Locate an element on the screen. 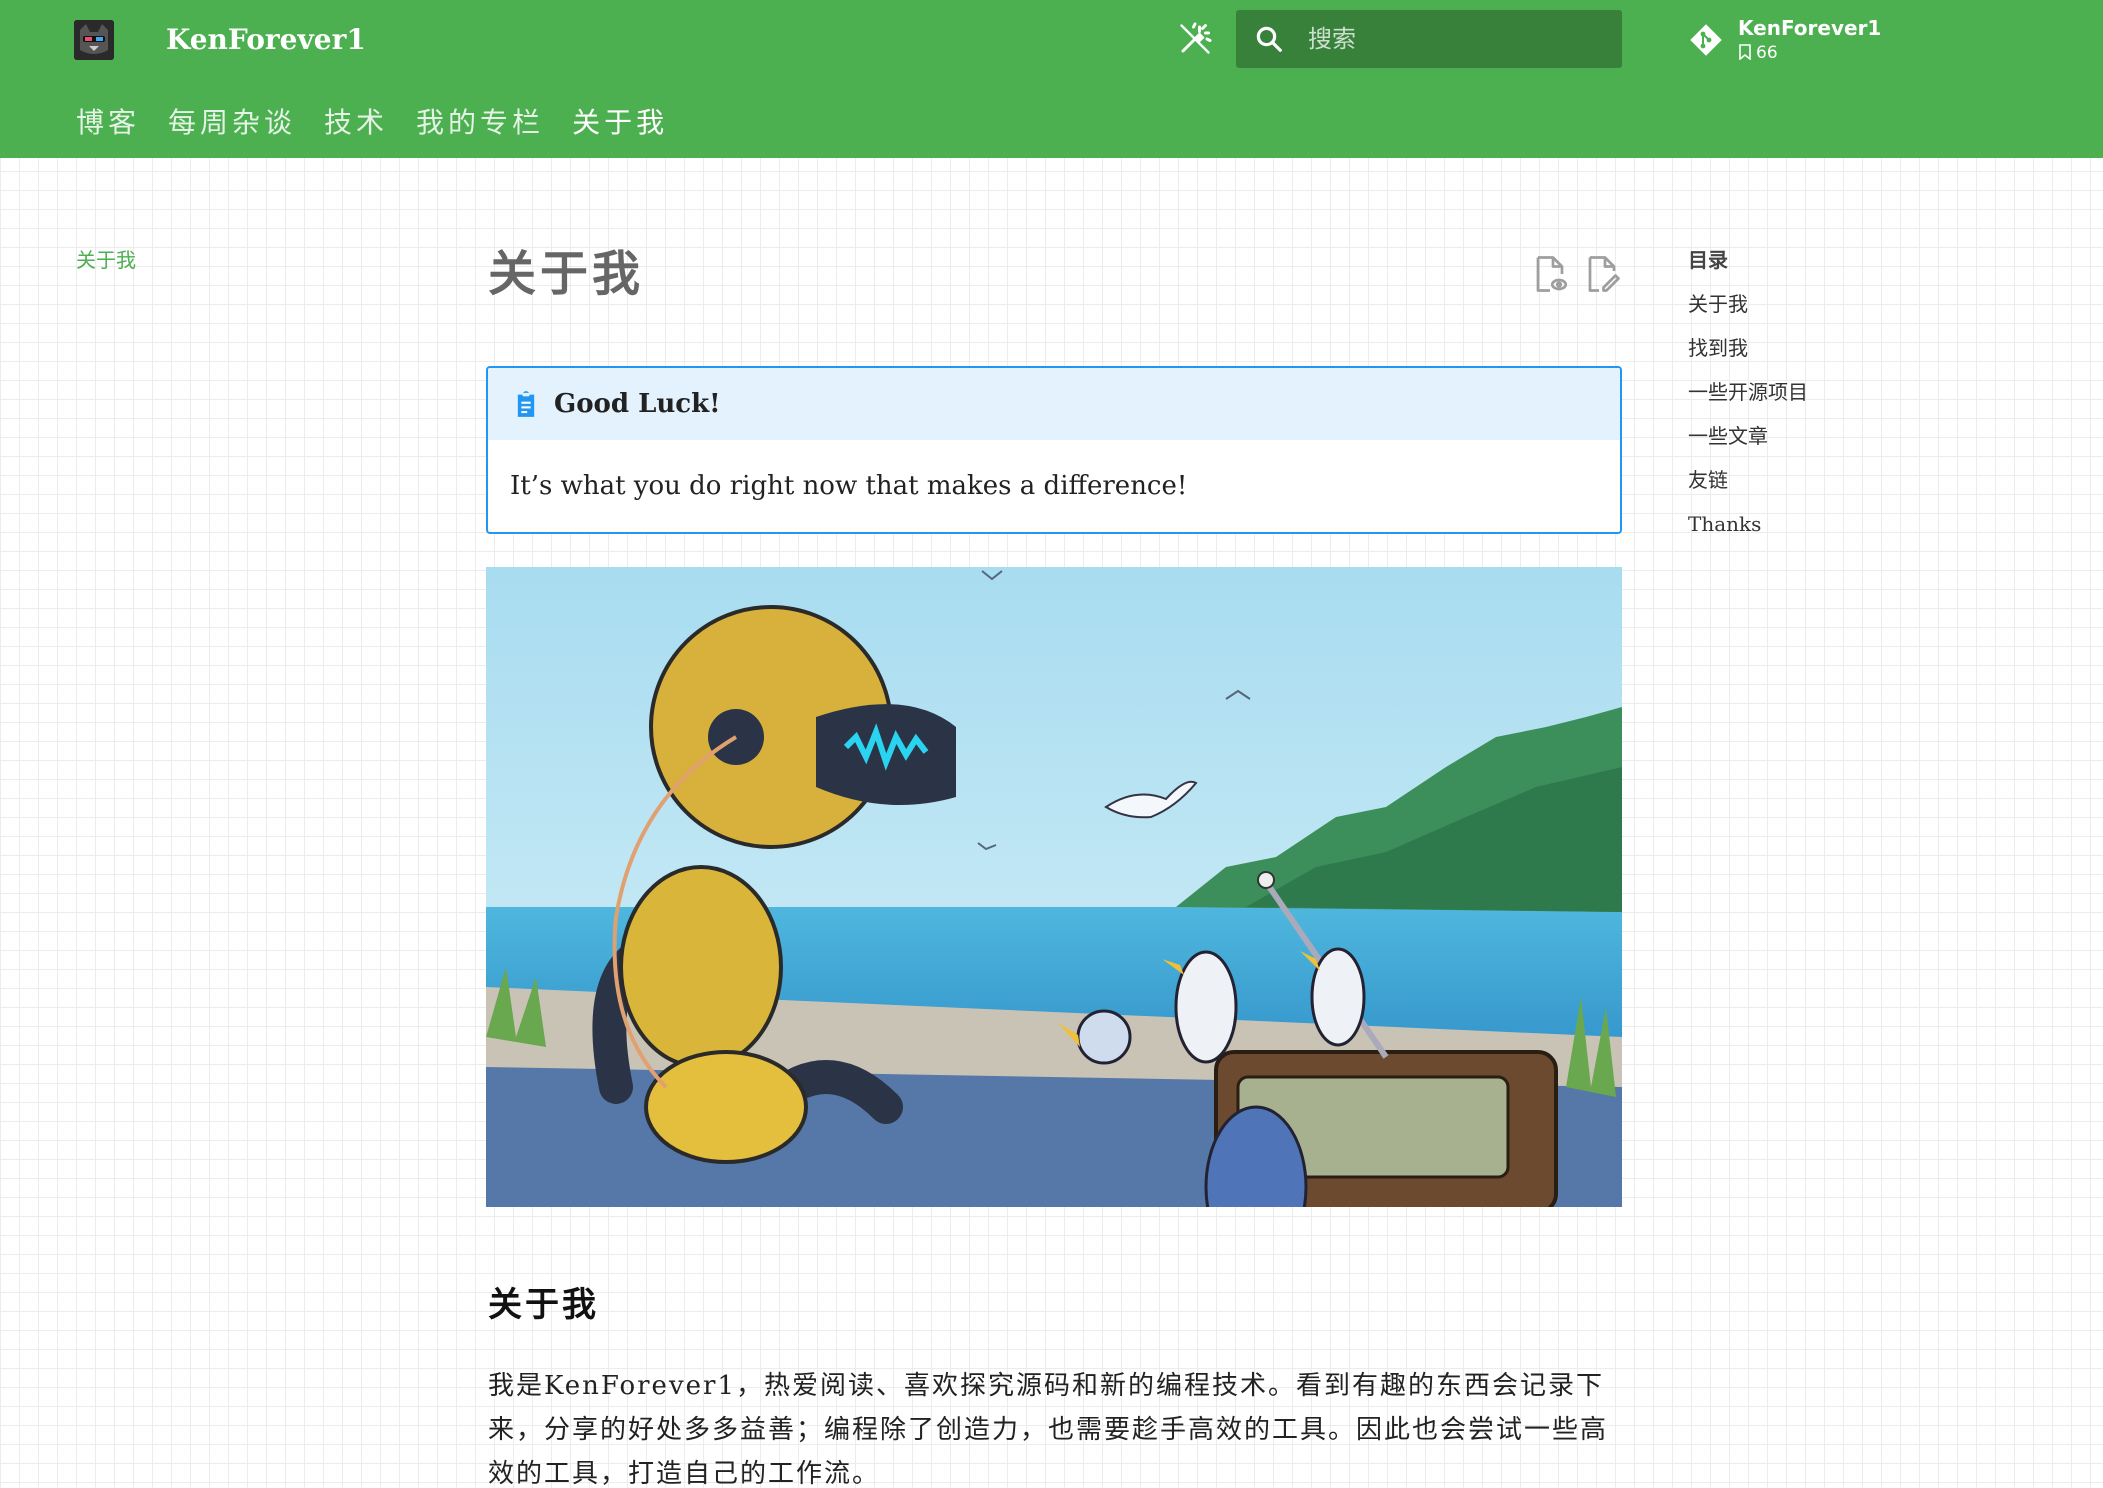 Image resolution: width=2103 pixels, height=1488 pixels. tab-tech: 技术 is located at coordinates (356, 123).